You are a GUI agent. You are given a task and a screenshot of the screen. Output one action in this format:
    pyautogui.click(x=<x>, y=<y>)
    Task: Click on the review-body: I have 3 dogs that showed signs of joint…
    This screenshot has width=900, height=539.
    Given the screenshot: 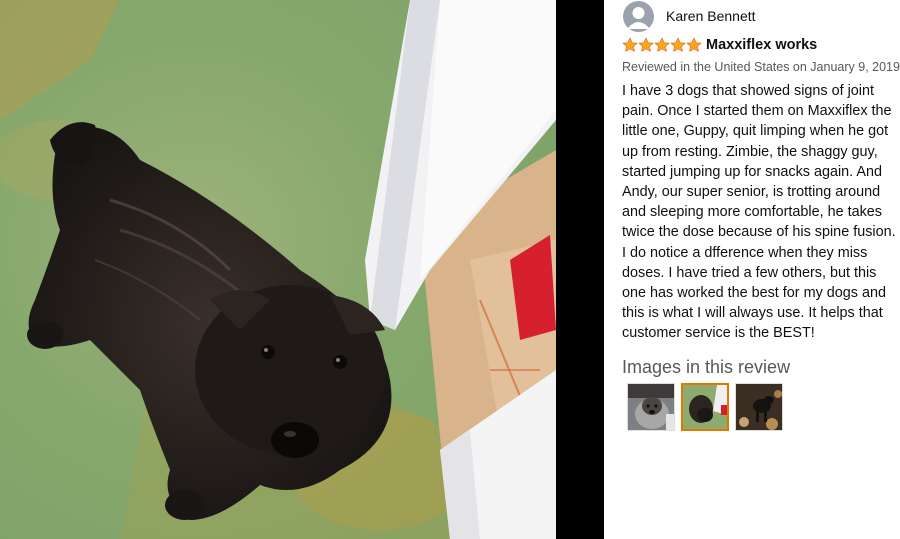 What is the action you would take?
    pyautogui.click(x=759, y=212)
    